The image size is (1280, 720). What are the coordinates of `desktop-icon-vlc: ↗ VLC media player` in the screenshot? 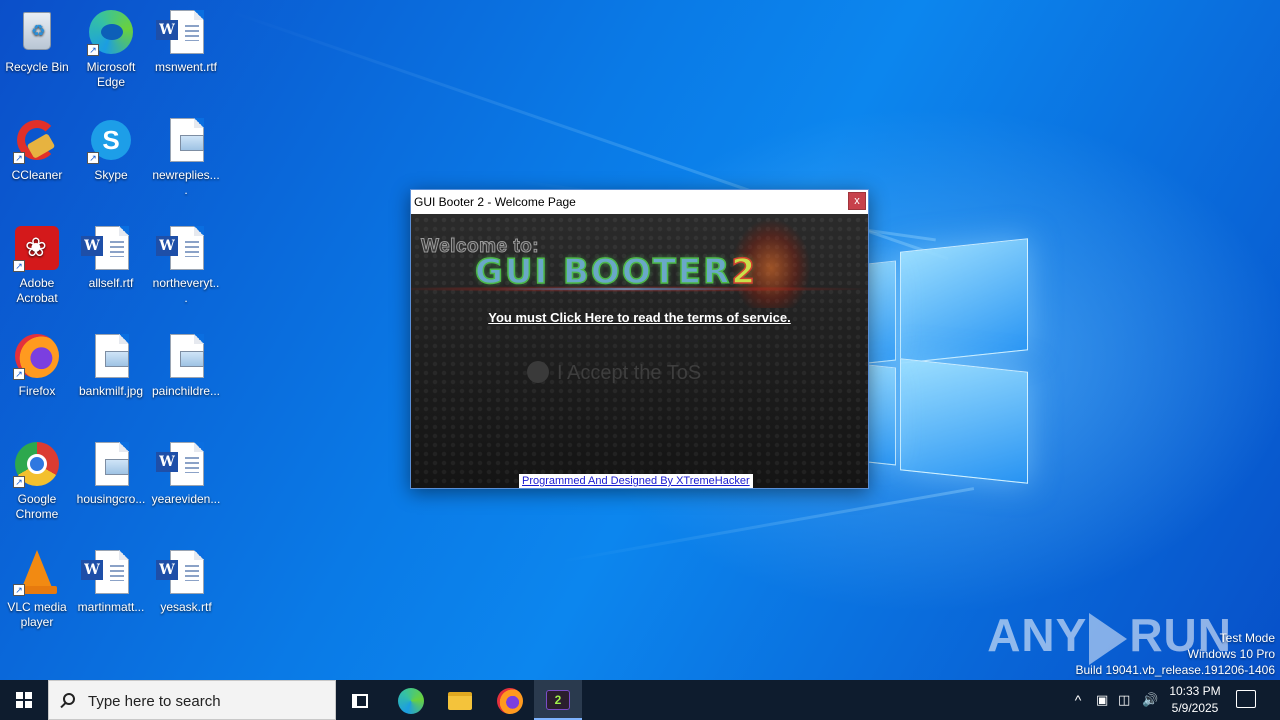 It's located at (37, 592).